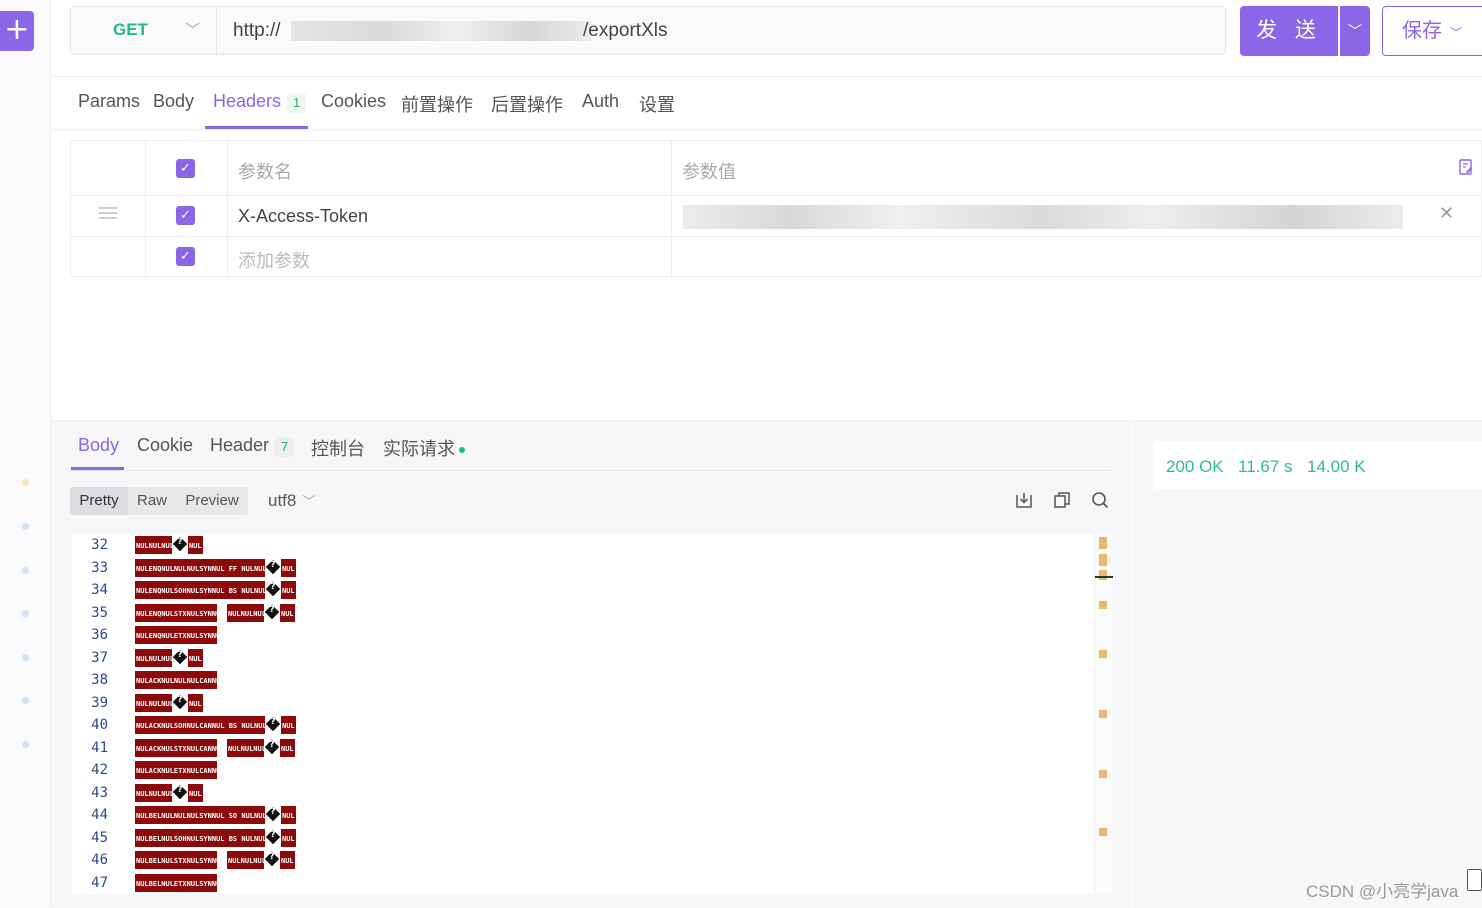 This screenshot has height=908, width=1482. What do you see at coordinates (1043, 217) in the screenshot?
I see `header-value-redacted` at bounding box center [1043, 217].